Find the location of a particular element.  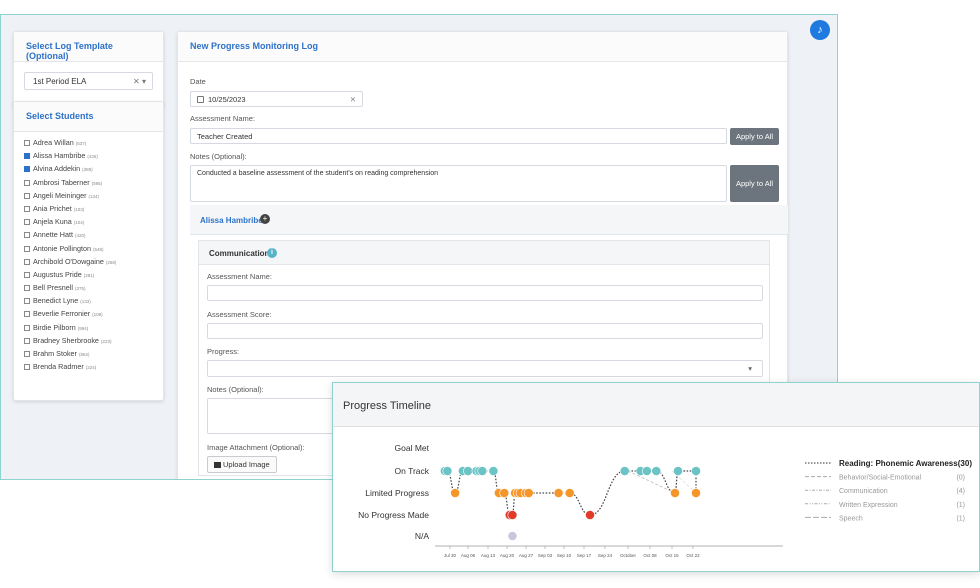

student-name: Annette Hatt is located at coordinates (53, 235).